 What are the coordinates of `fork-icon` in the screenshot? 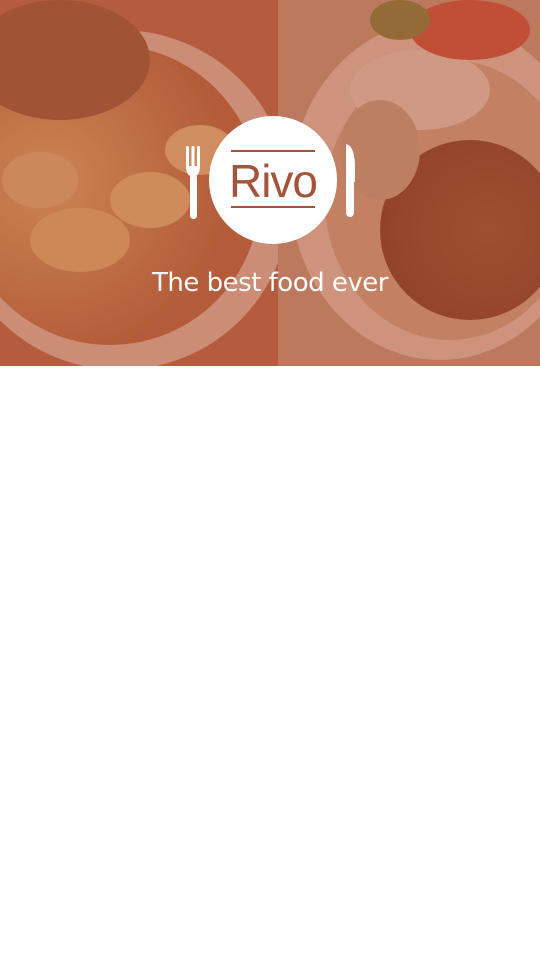 It's located at (193, 182).